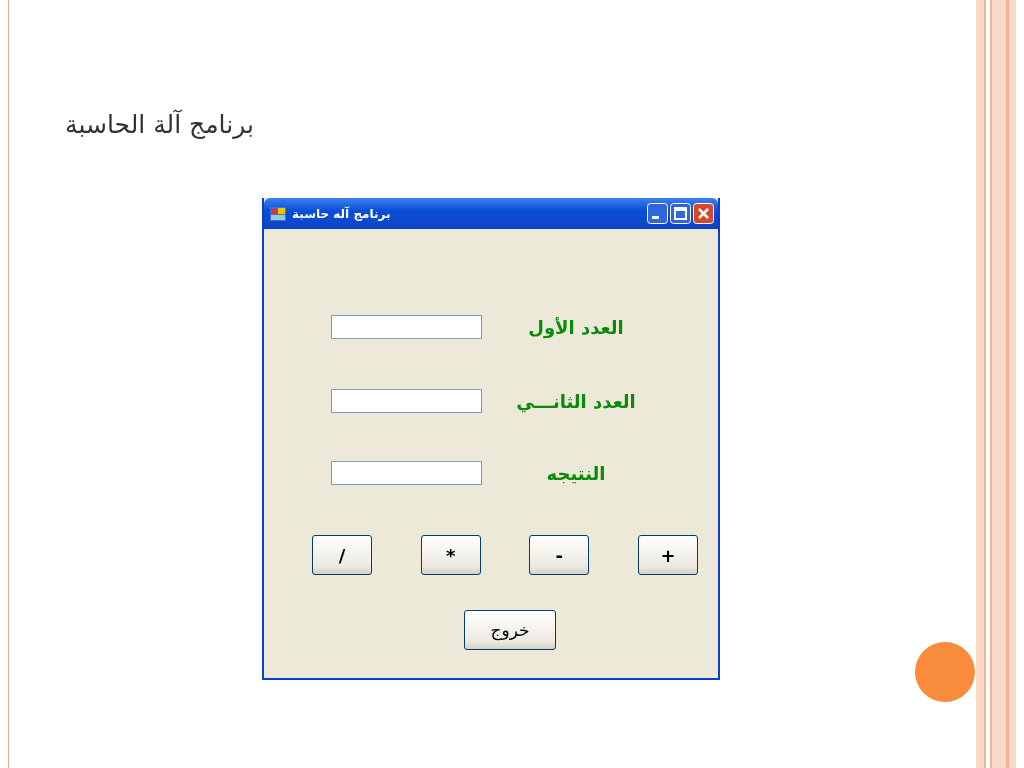  Describe the element at coordinates (510, 630) in the screenshot. I see `exit-button: خروج` at that location.